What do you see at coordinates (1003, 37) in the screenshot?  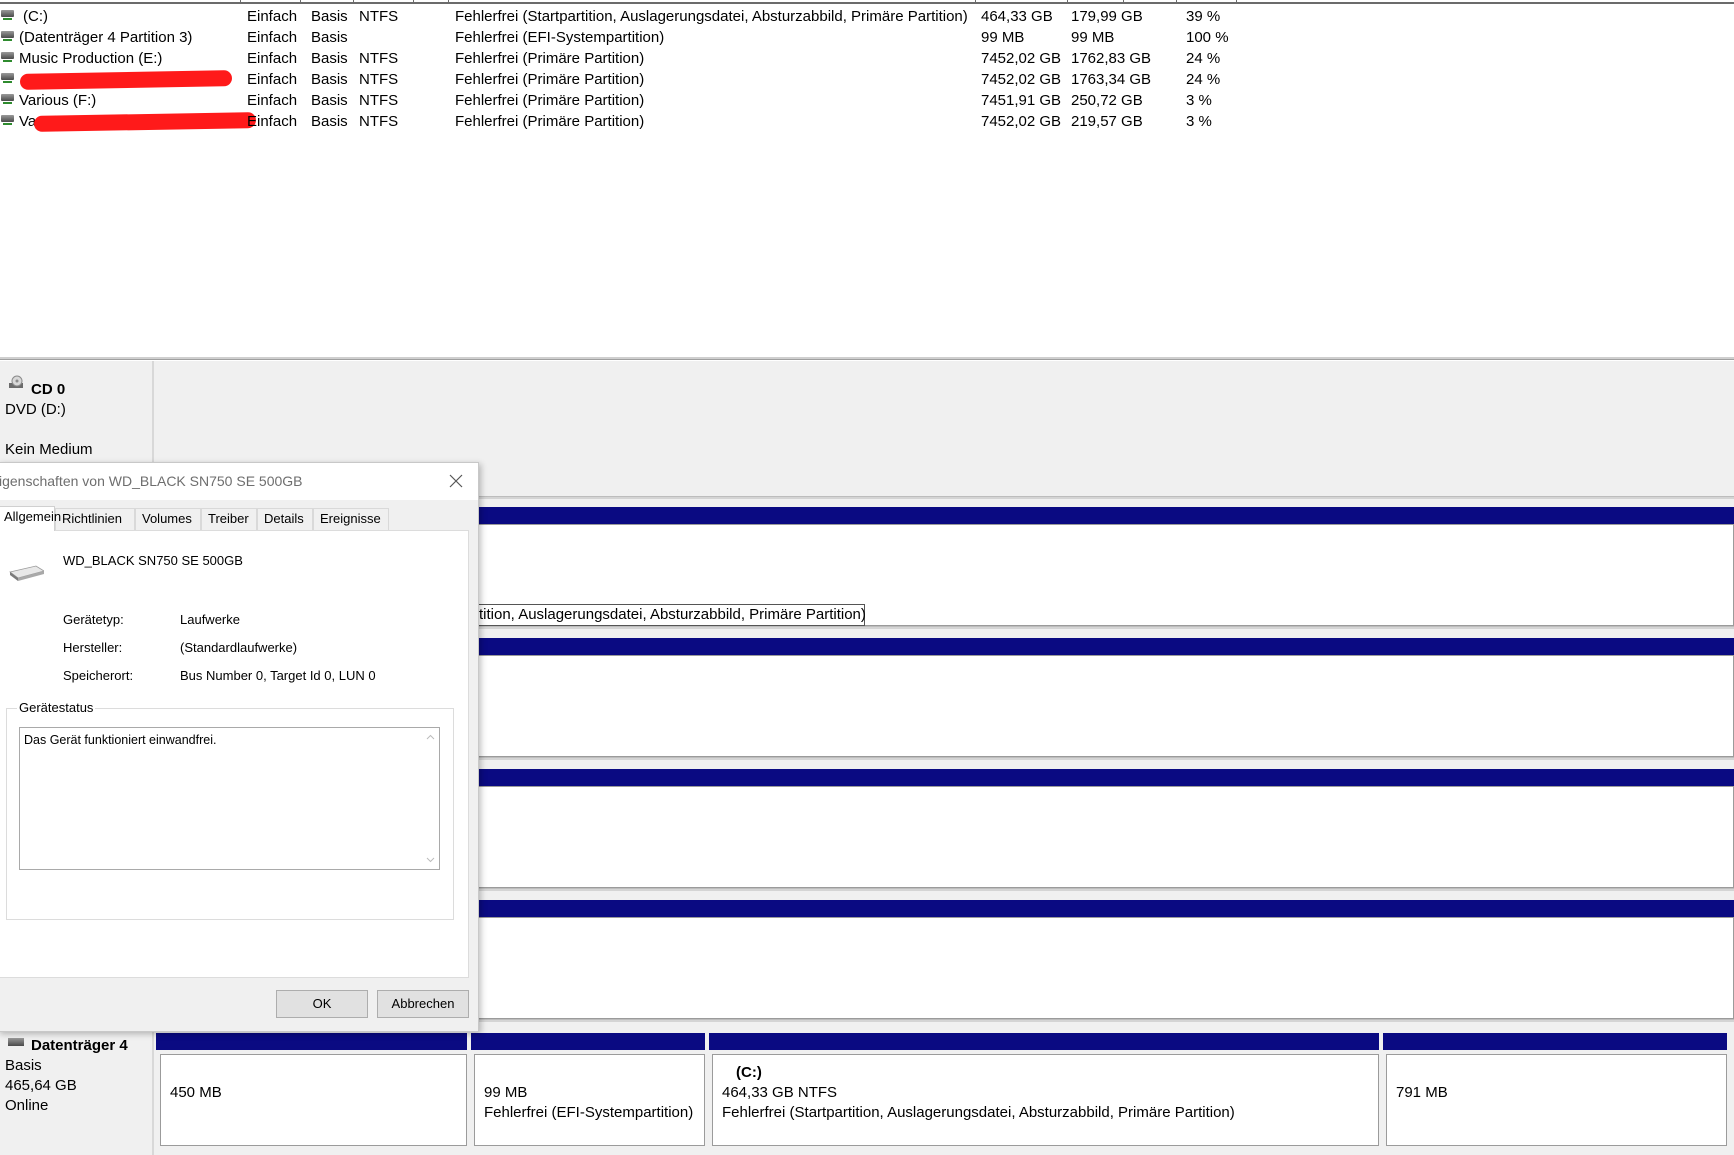 I see `volume-capacity: 99 MB` at bounding box center [1003, 37].